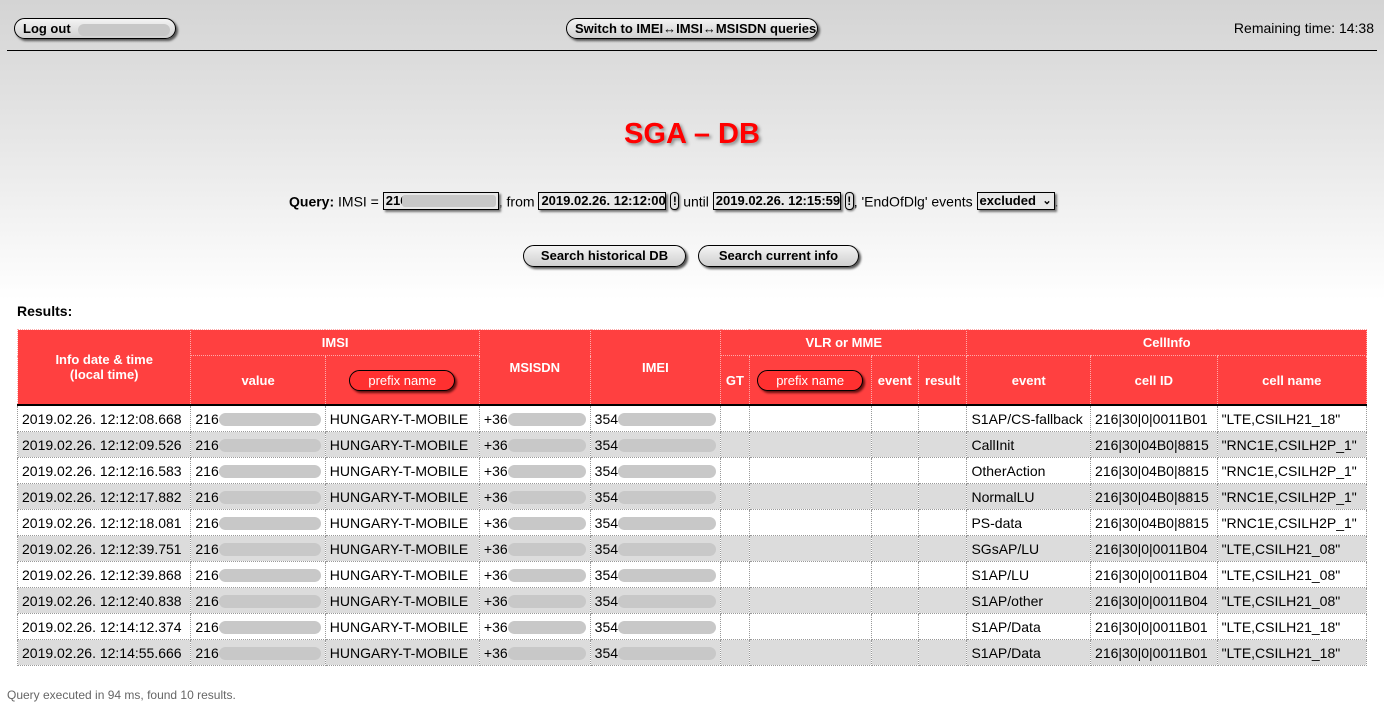 Image resolution: width=1384 pixels, height=711 pixels. I want to click on row-time: 2019.02.26. 12:12:40.838, so click(104, 600).